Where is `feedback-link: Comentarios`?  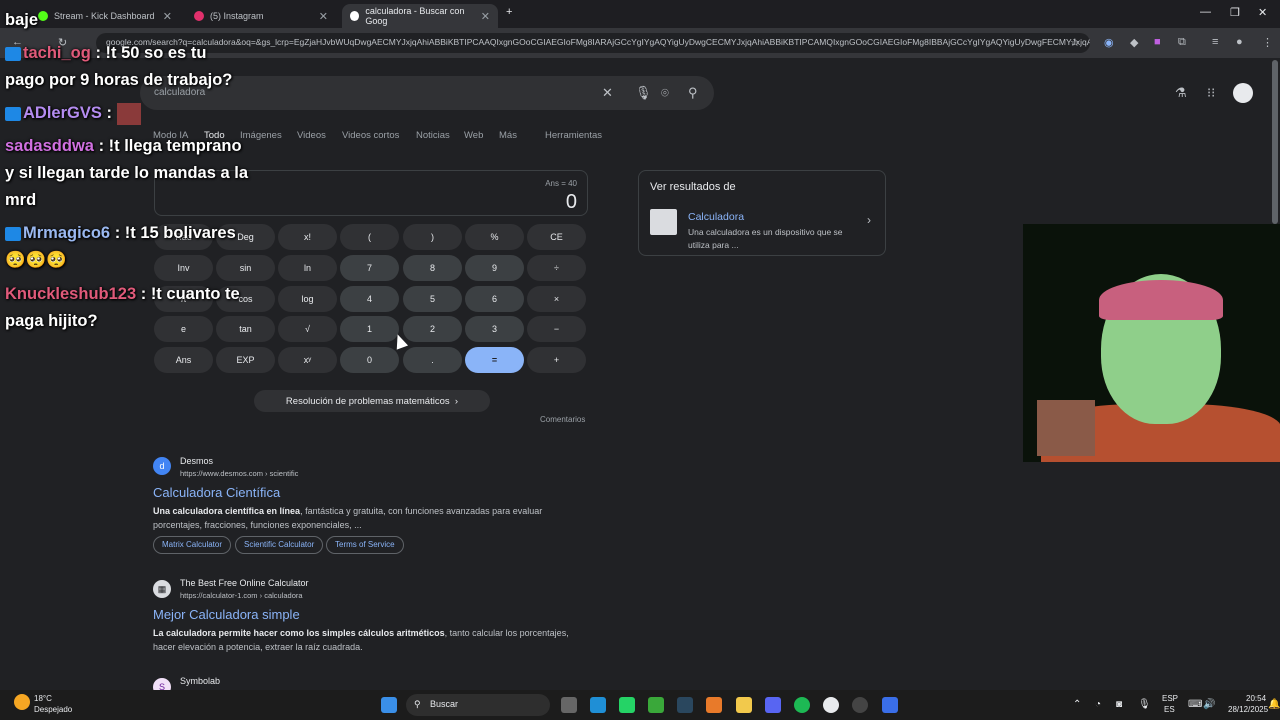
feedback-link: Comentarios is located at coordinates (562, 419).